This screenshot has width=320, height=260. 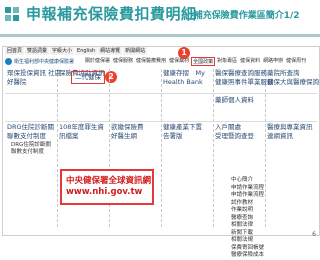 I want to click on link-c6-1: 健保大與醫療保詢, so click(x=293, y=82).